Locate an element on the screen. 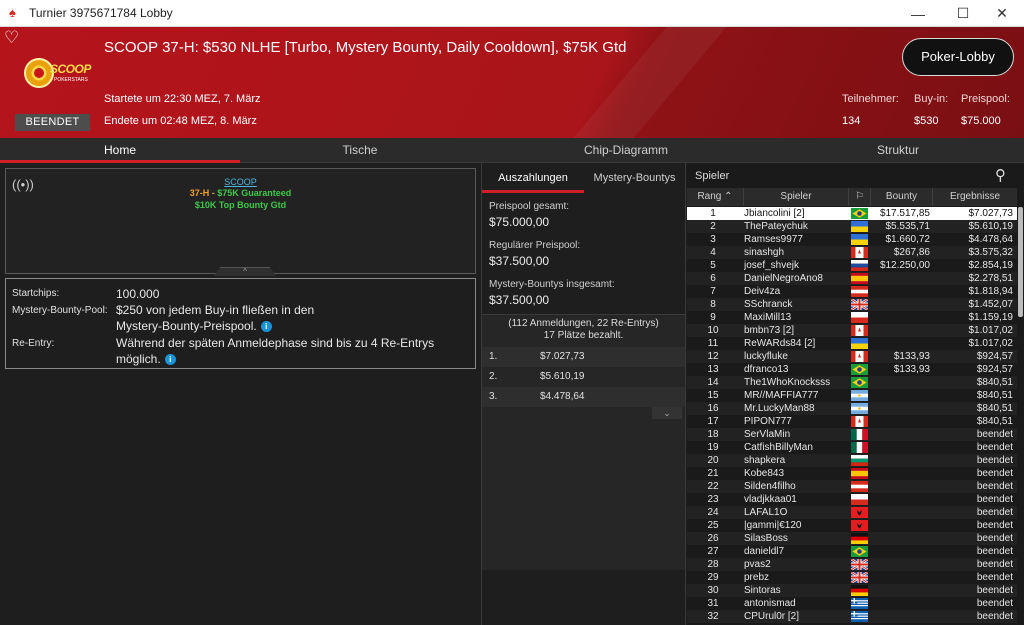 The height and width of the screenshot is (625, 1024). player-rank: 10 is located at coordinates (713, 330).